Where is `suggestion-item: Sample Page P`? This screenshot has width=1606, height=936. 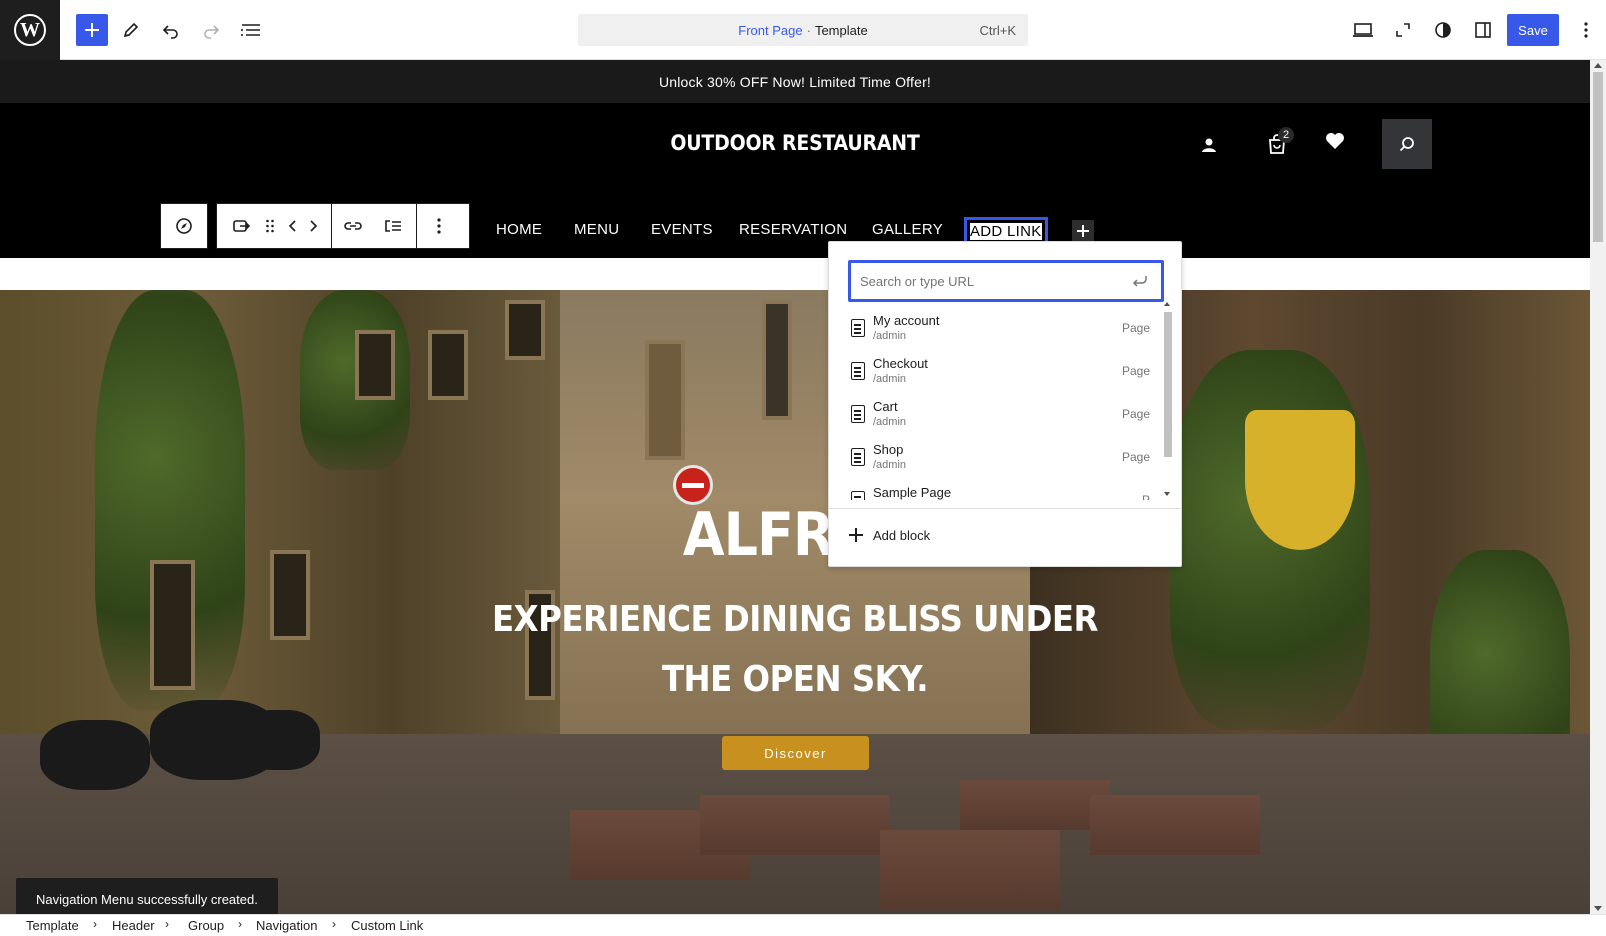
suggestion-item: Sample Page P is located at coordinates (1005, 491).